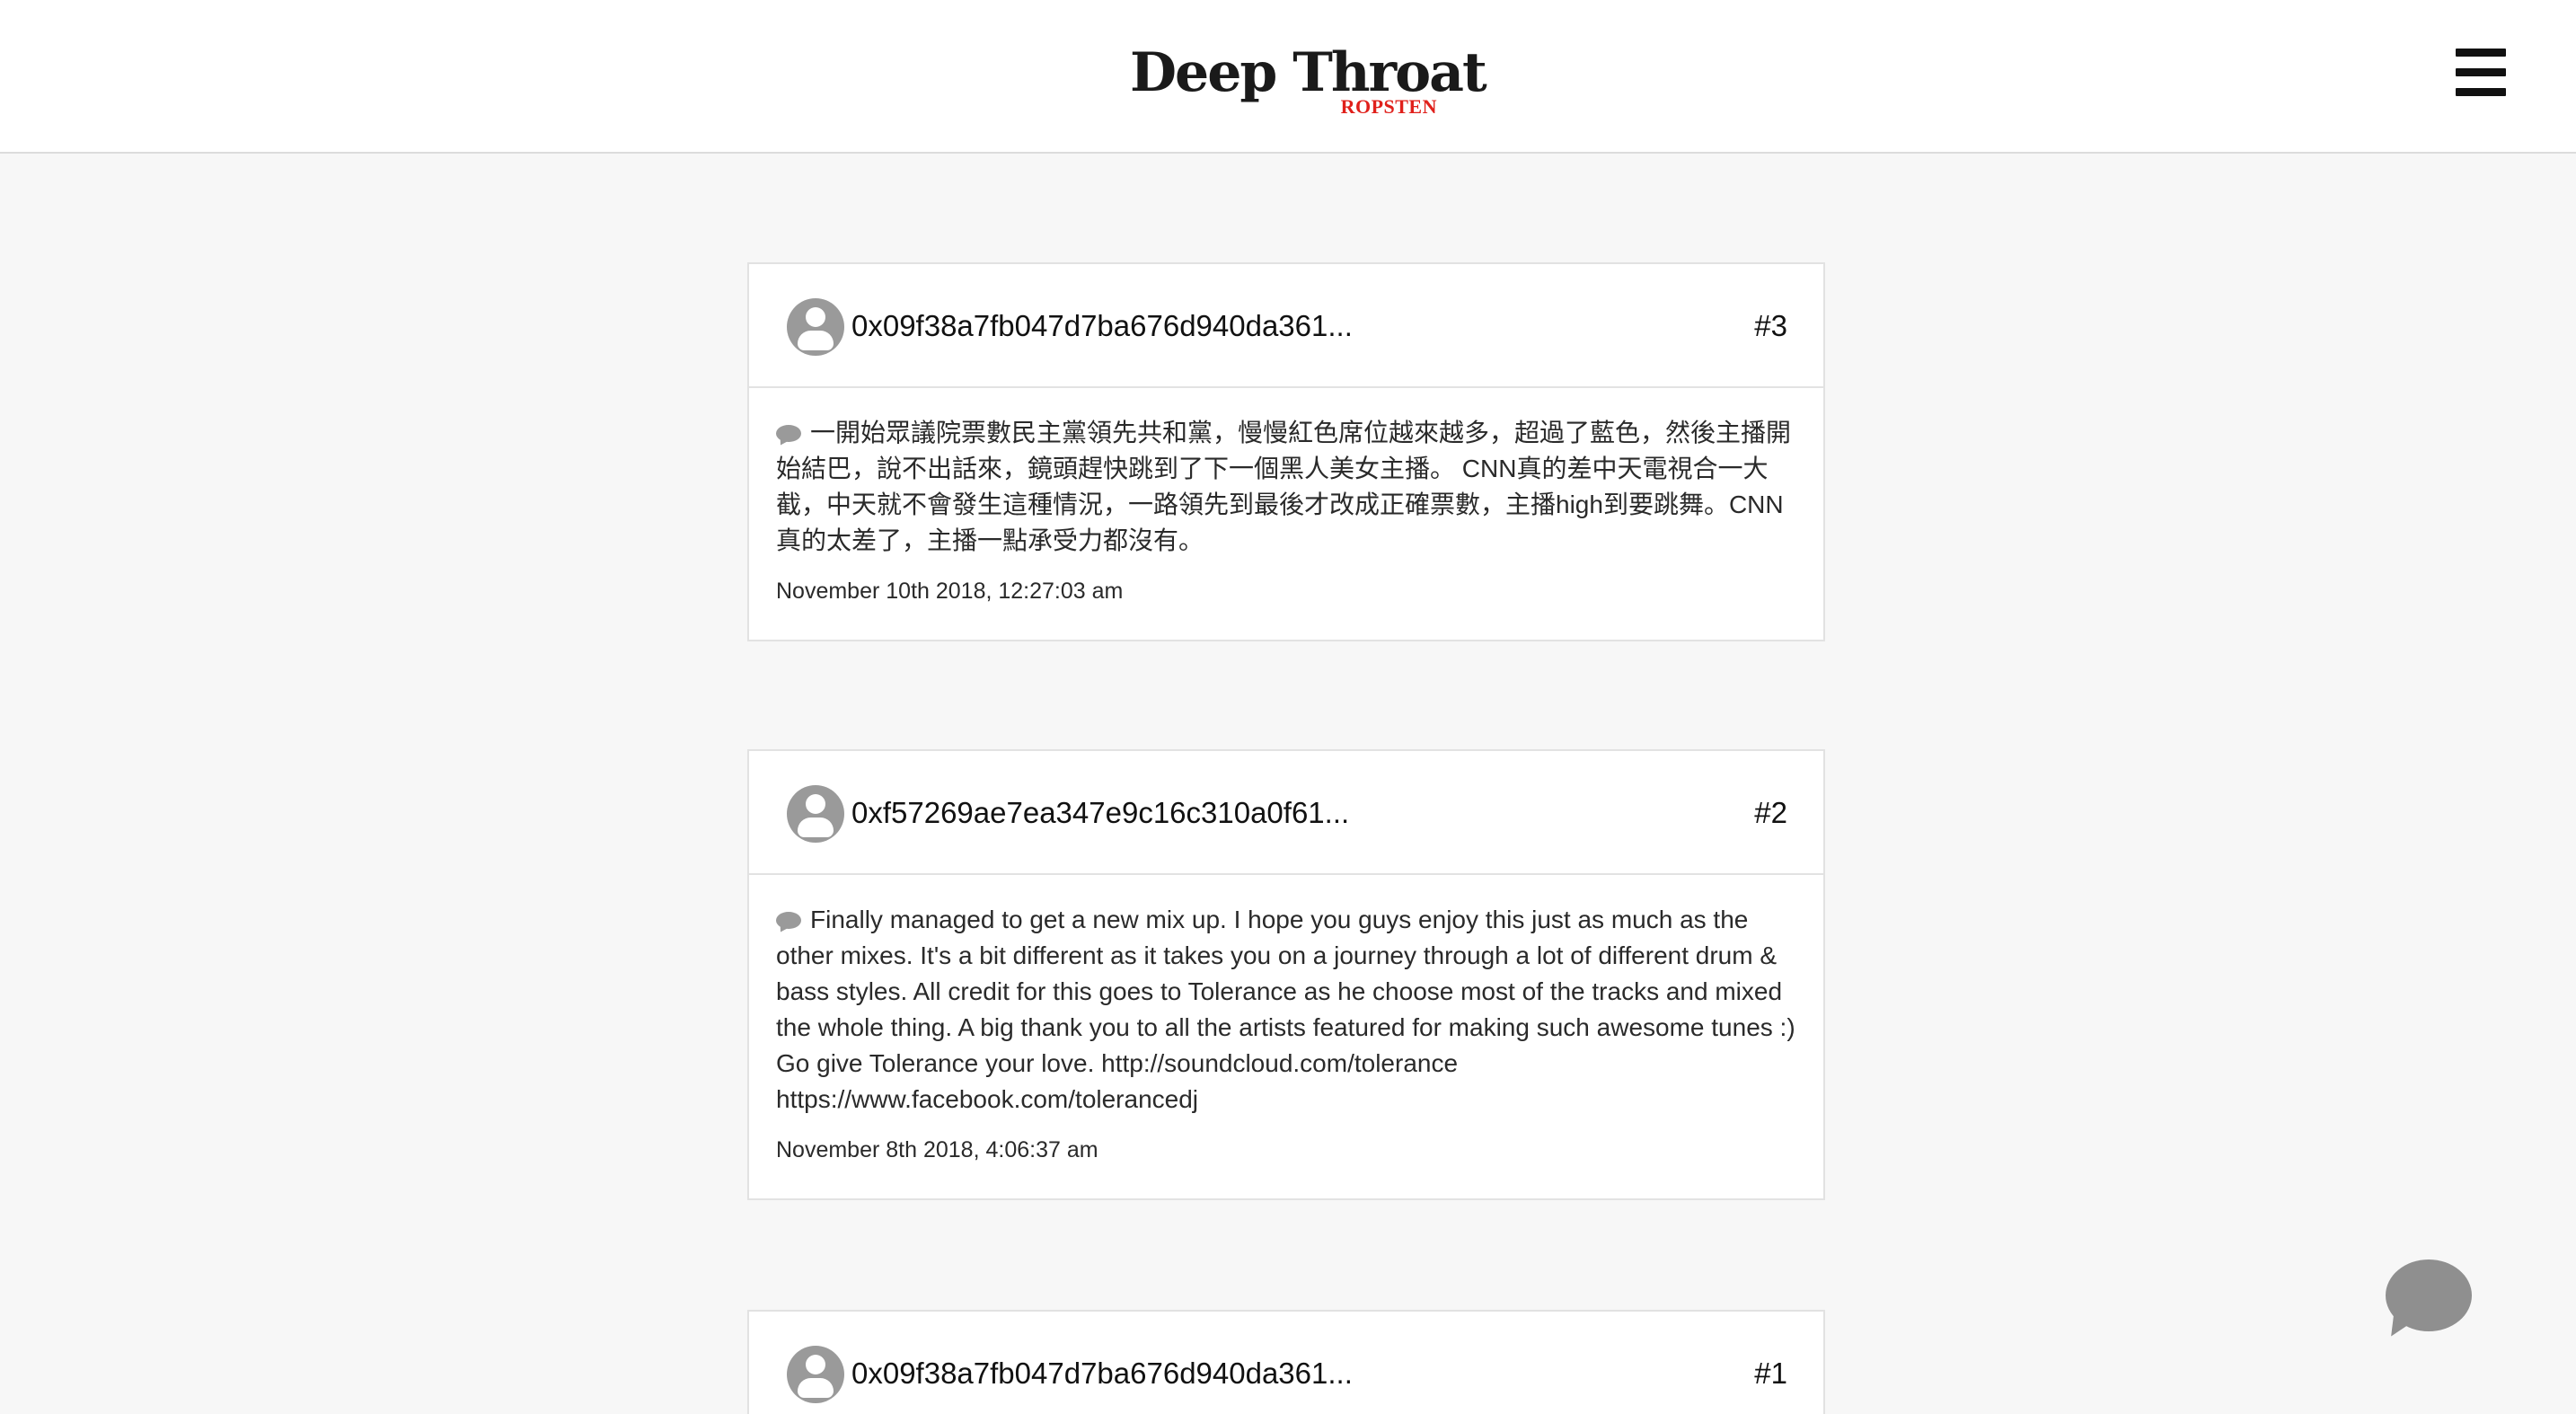  What do you see at coordinates (1308, 81) in the screenshot?
I see `site-logo: Deep Throat ROPSTEN` at bounding box center [1308, 81].